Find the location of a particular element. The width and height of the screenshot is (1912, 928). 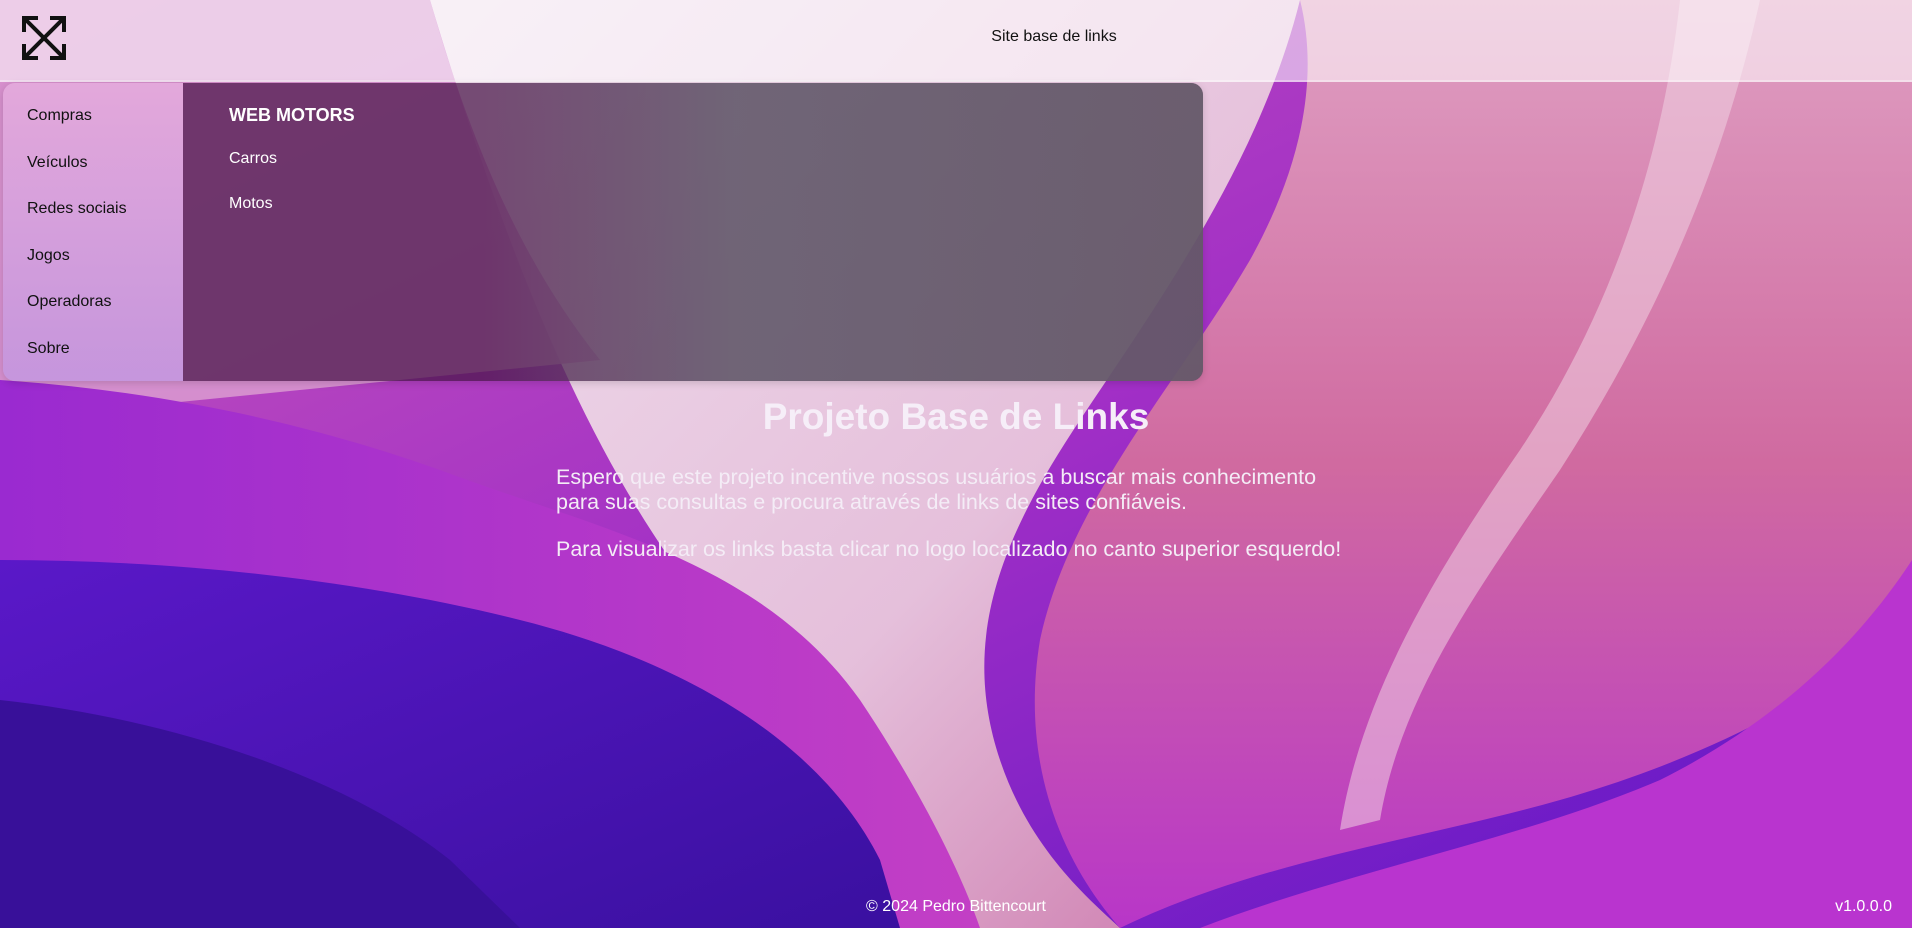

site-title: Site base de links is located at coordinates (1054, 36).